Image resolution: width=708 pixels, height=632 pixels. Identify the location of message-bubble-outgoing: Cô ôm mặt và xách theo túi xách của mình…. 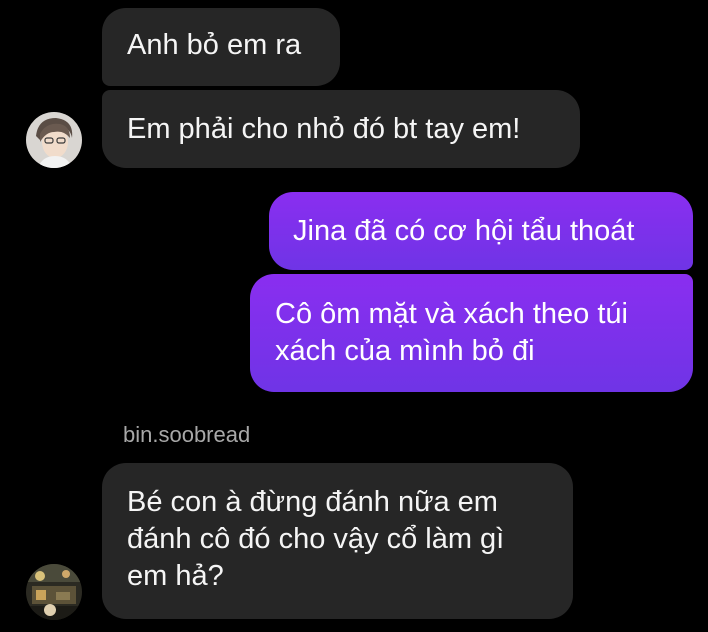
(471, 333).